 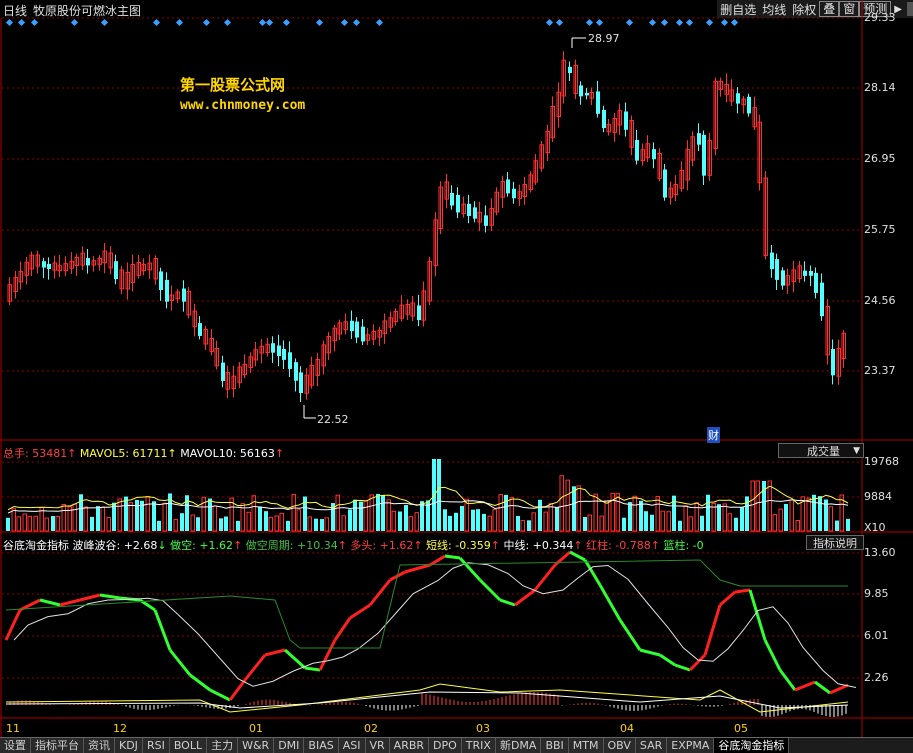 I want to click on tab-bbi: BBI, so click(x=555, y=745).